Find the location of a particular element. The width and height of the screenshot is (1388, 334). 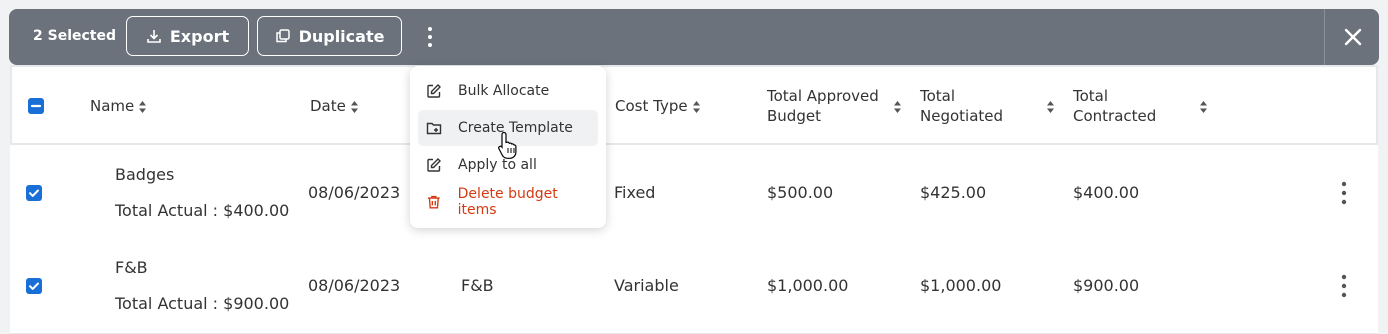

header-approved-line1: Total Approved is located at coordinates (823, 96).